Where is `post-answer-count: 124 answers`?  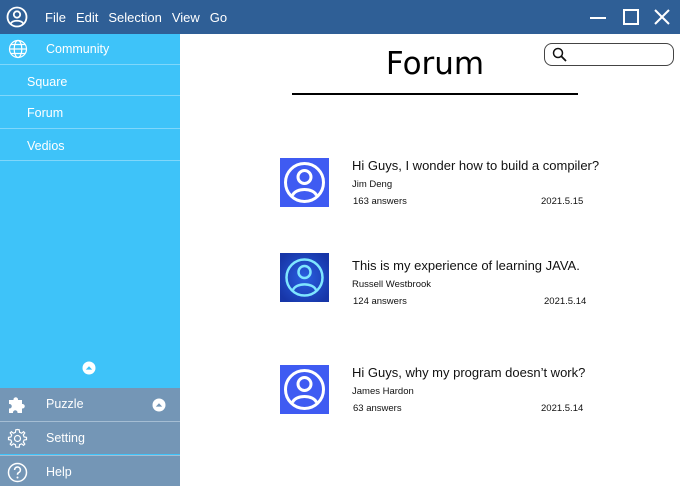
post-answer-count: 124 answers is located at coordinates (380, 301).